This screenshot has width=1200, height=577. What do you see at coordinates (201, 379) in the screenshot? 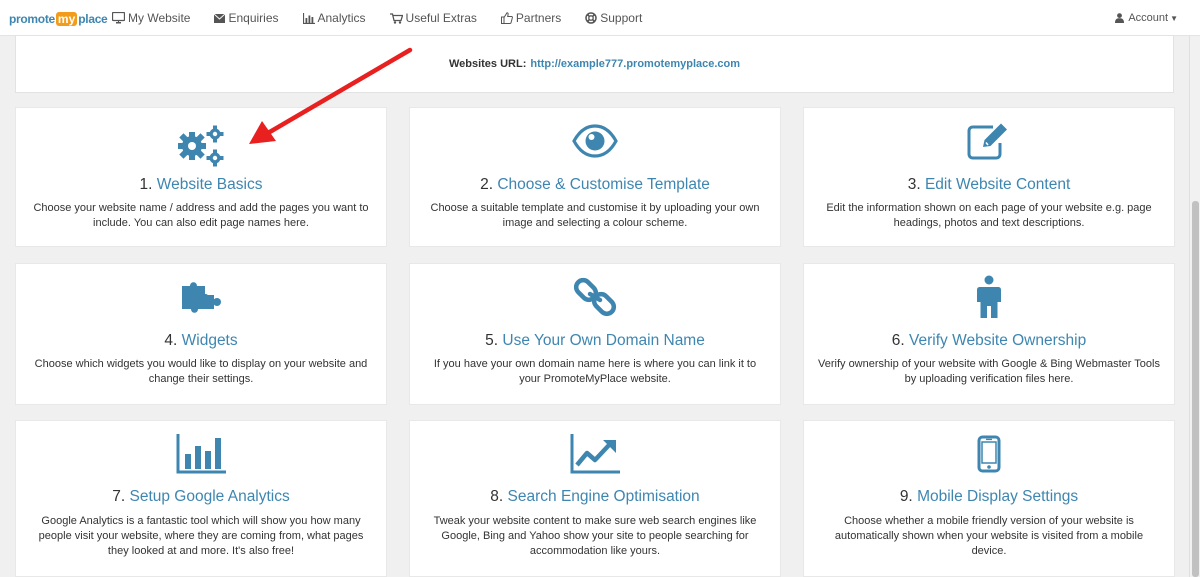
I see `card-description-line: change their settings.` at bounding box center [201, 379].